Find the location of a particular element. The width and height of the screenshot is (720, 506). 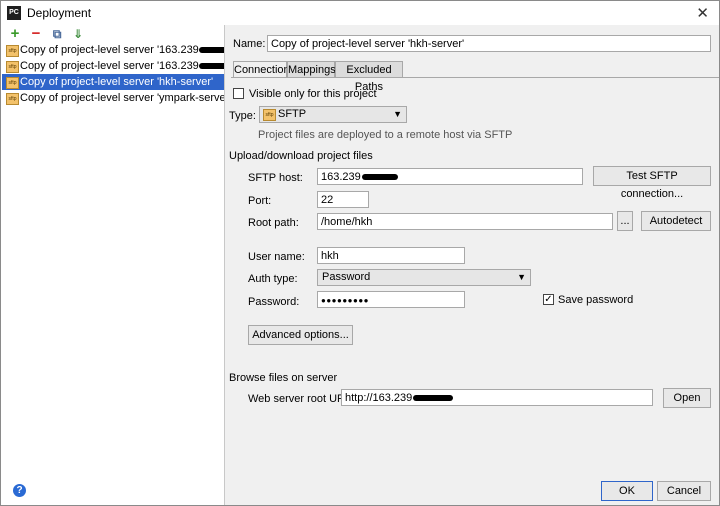

browse-section-title: Browse files on server is located at coordinates (283, 378).